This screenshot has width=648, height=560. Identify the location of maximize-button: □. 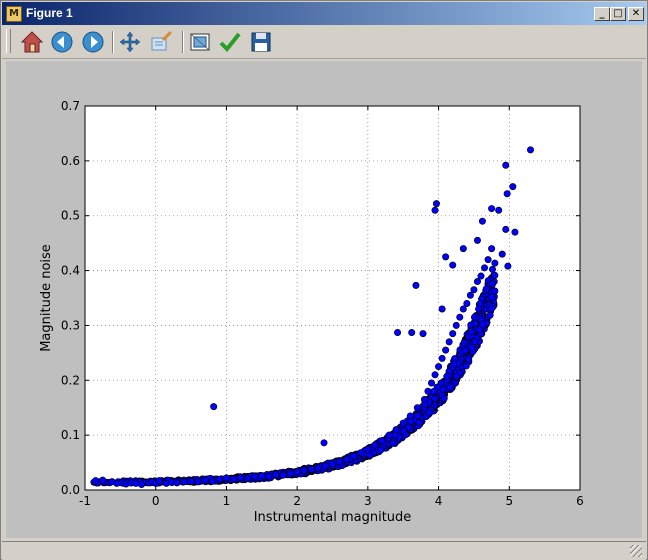
(618, 14).